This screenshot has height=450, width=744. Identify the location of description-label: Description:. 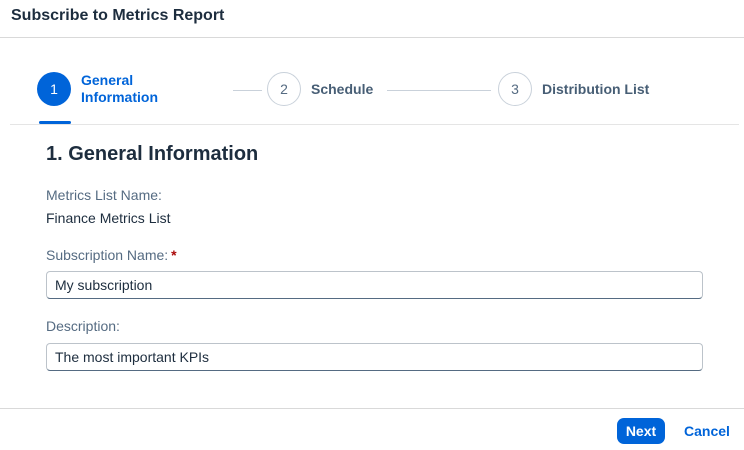
(83, 326).